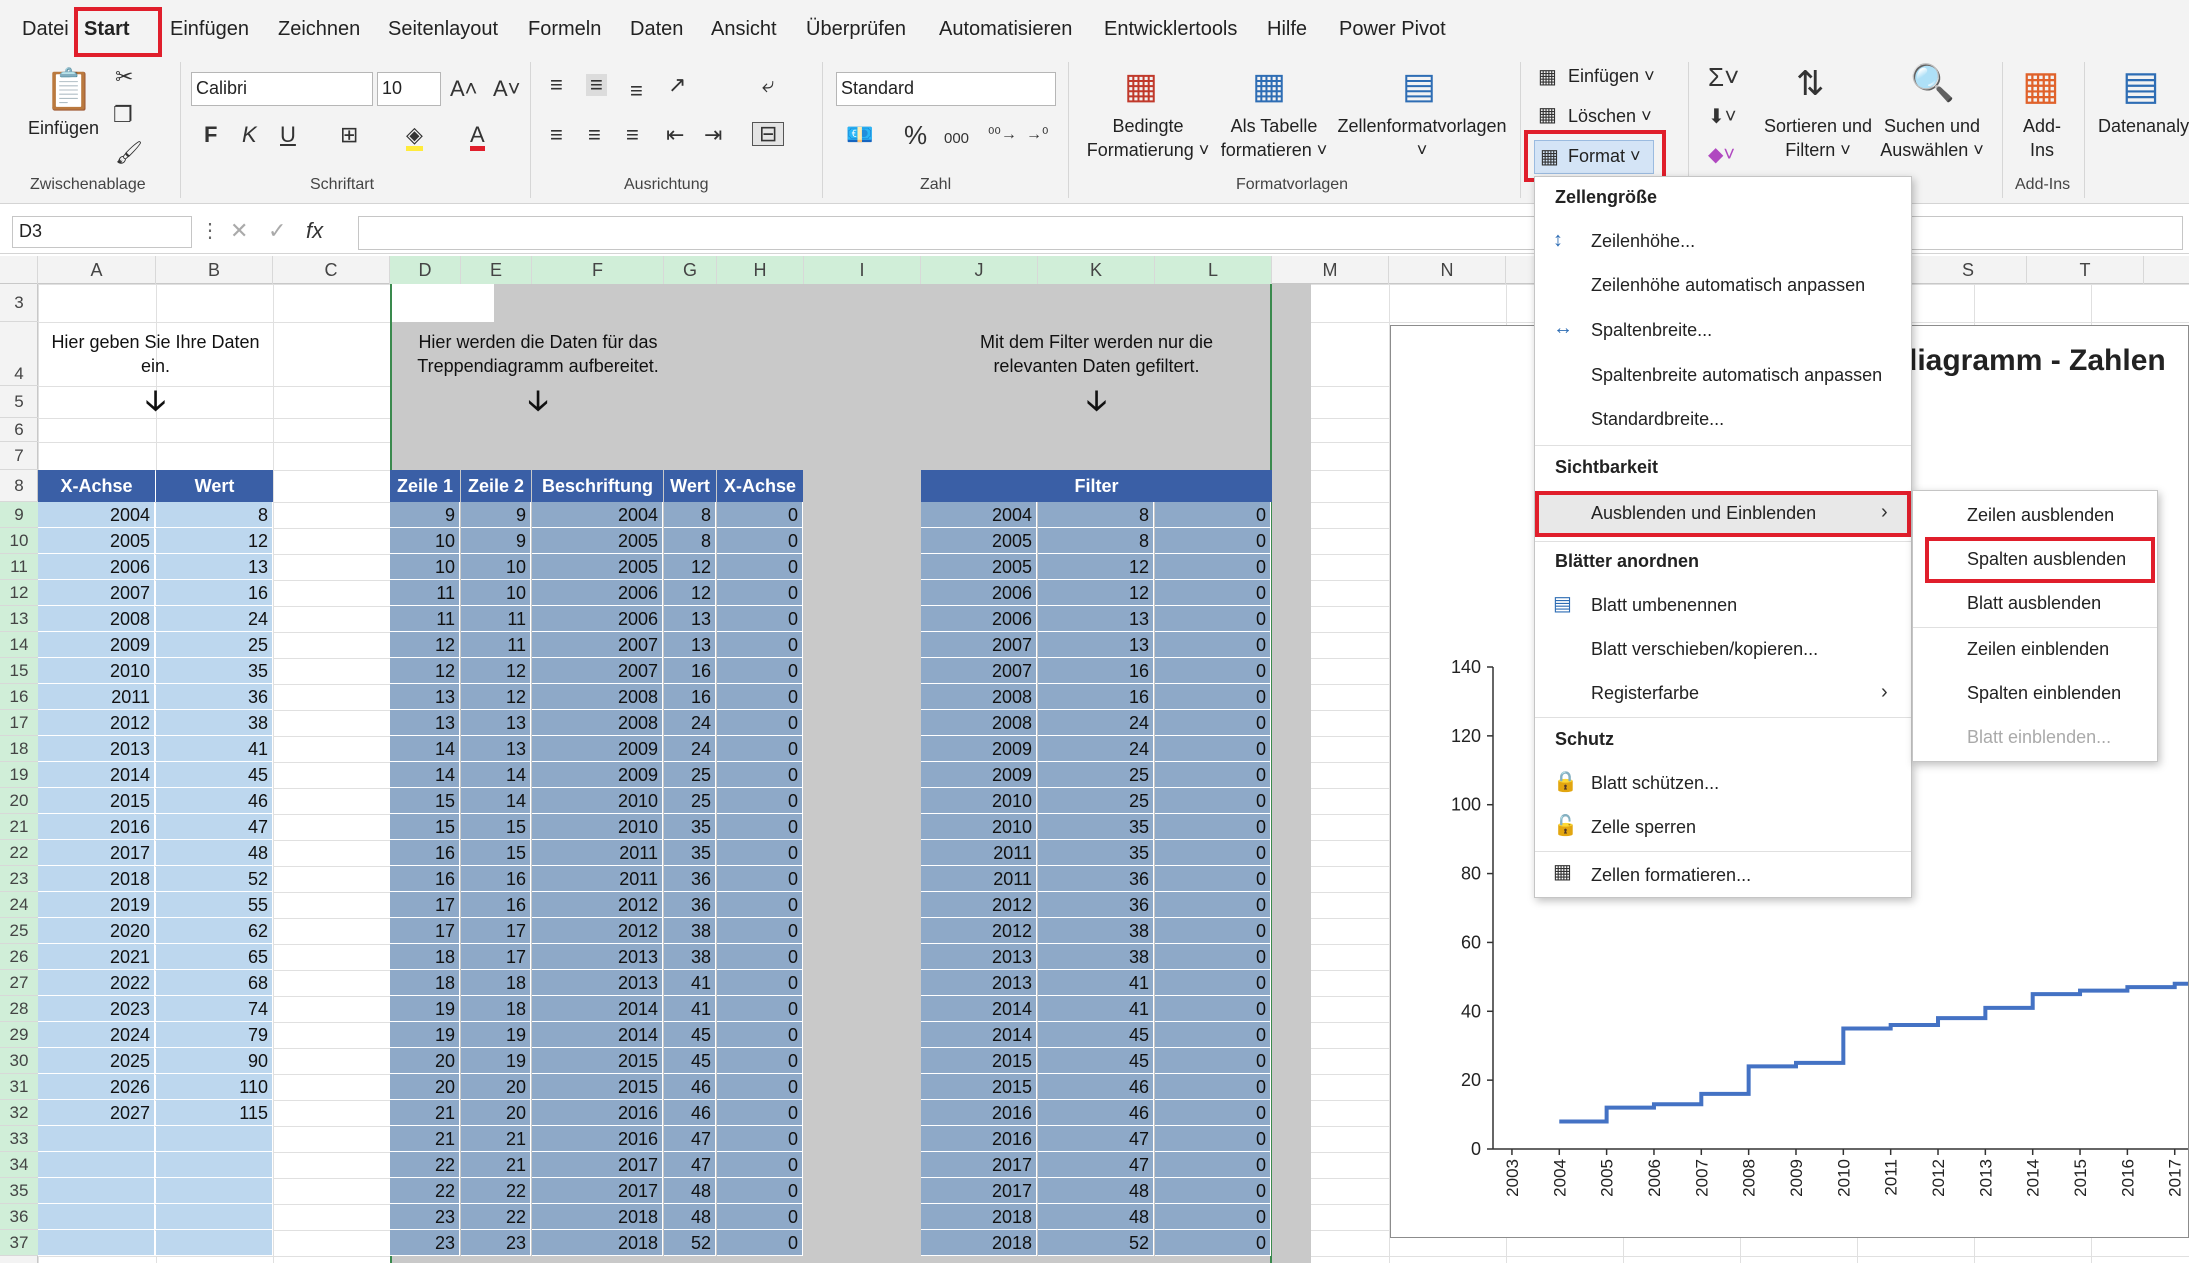  I want to click on row-header: 21, so click(19, 827).